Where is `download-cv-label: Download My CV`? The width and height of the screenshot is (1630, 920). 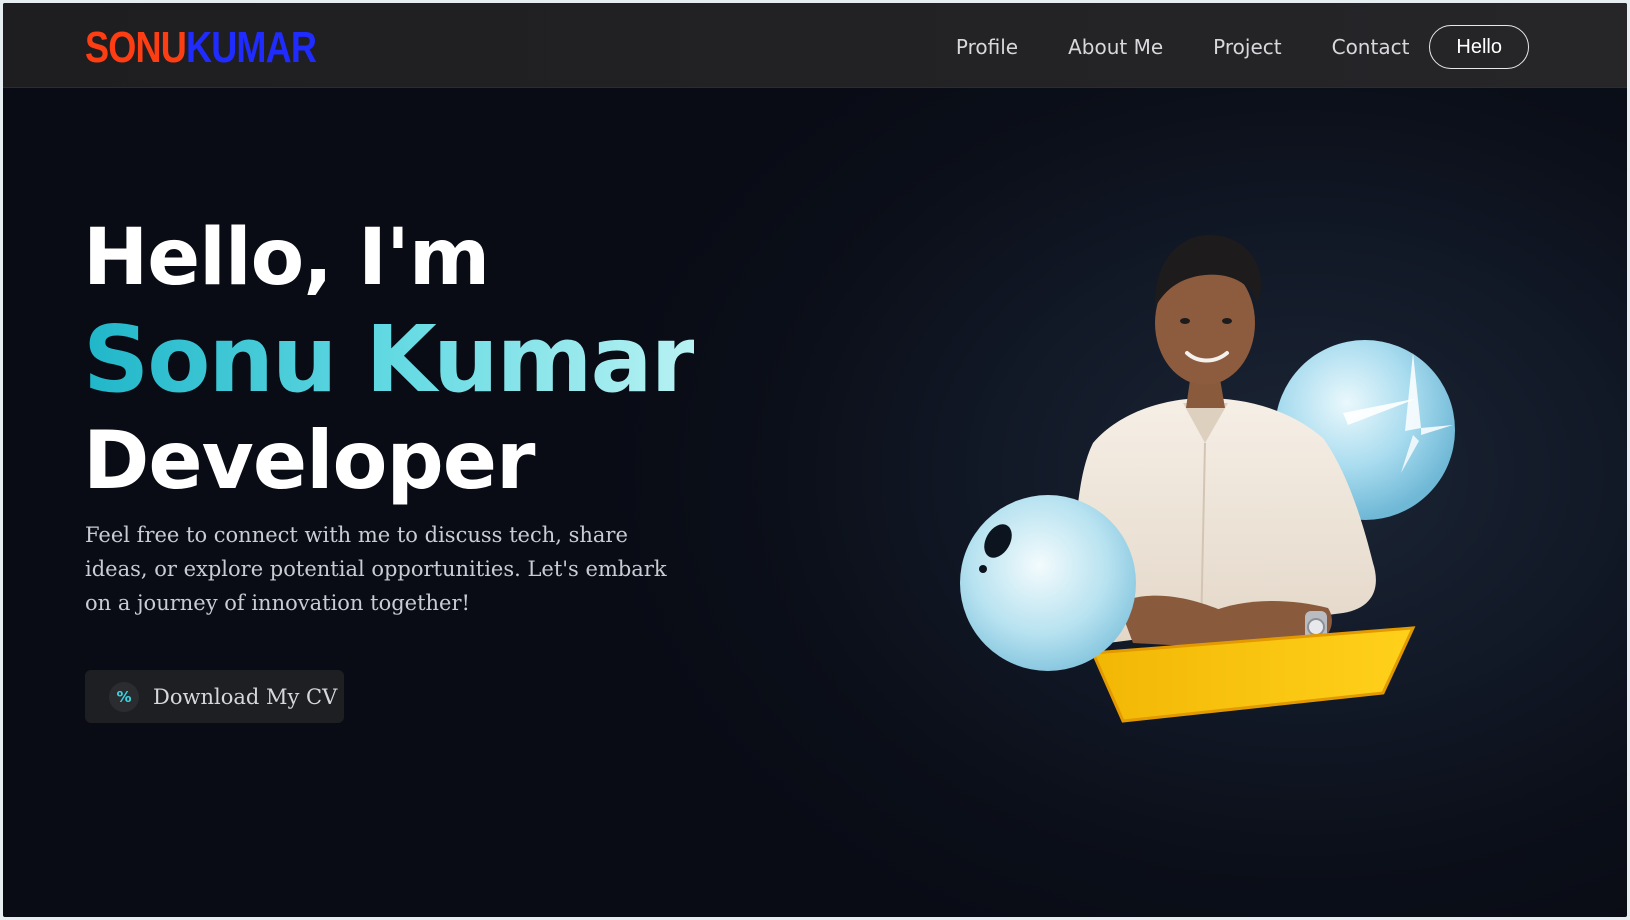 download-cv-label: Download My CV is located at coordinates (245, 696).